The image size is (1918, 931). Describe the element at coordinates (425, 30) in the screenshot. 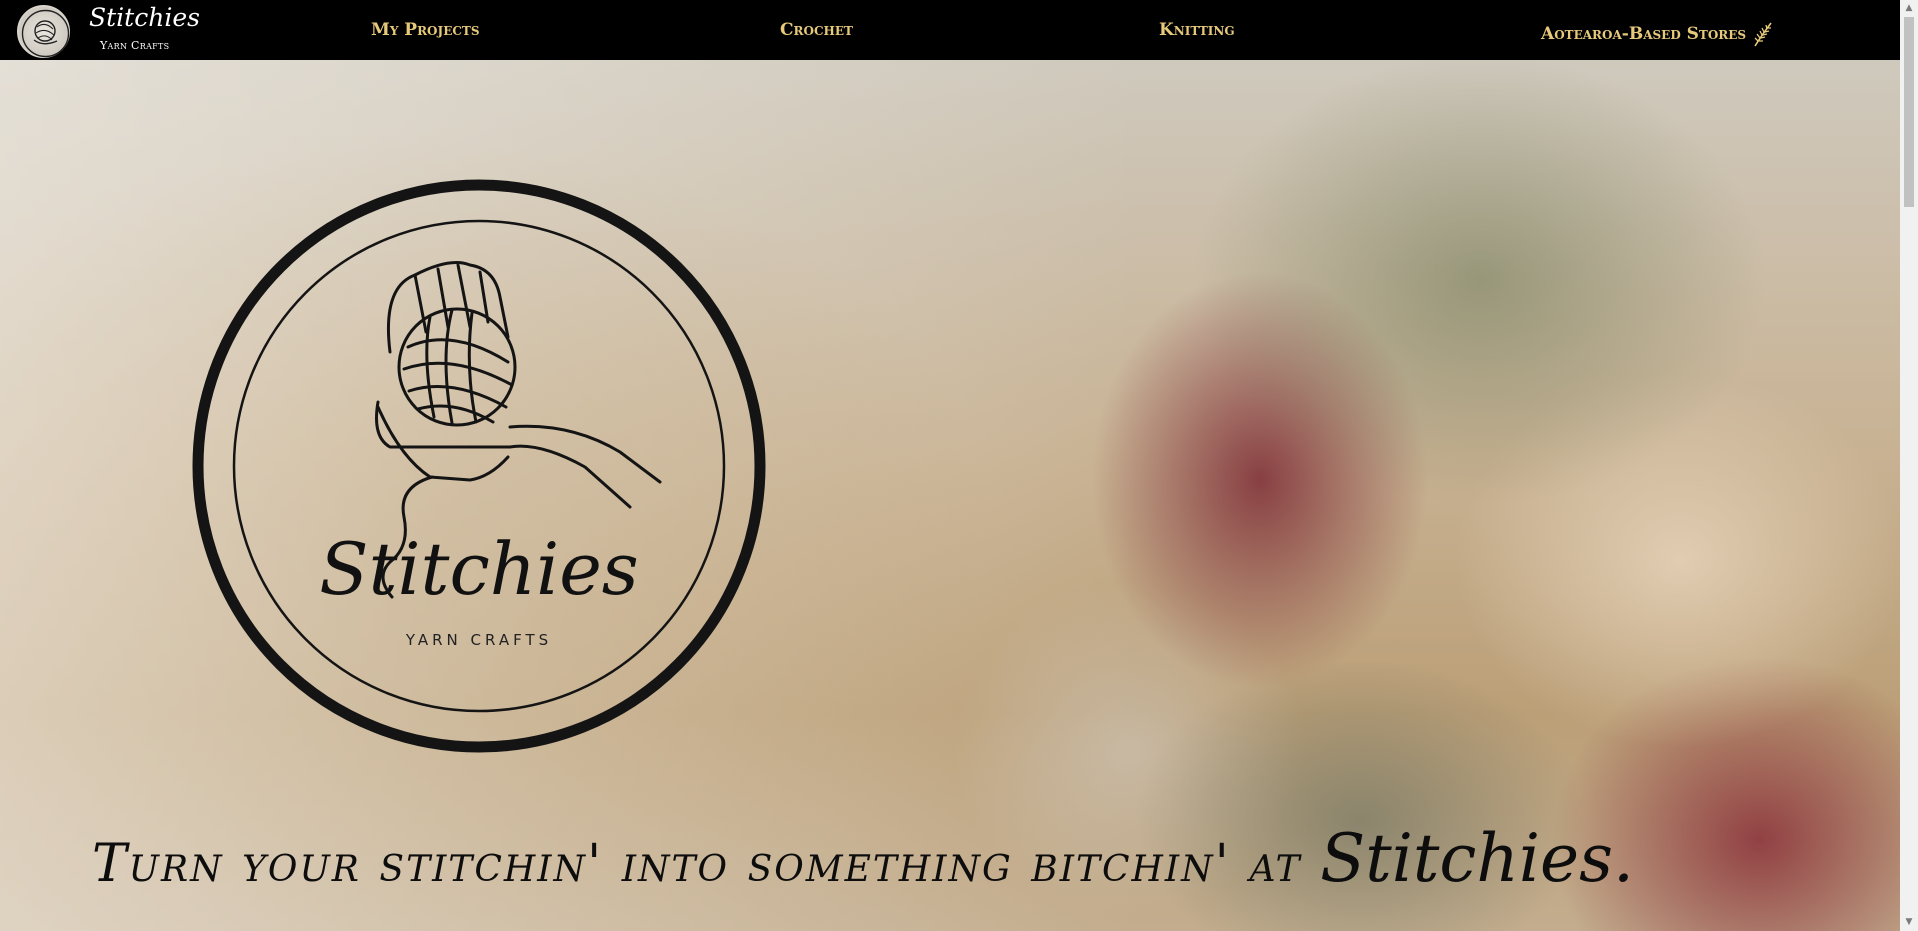

I see `nav-link-my-projects: My Projects` at that location.